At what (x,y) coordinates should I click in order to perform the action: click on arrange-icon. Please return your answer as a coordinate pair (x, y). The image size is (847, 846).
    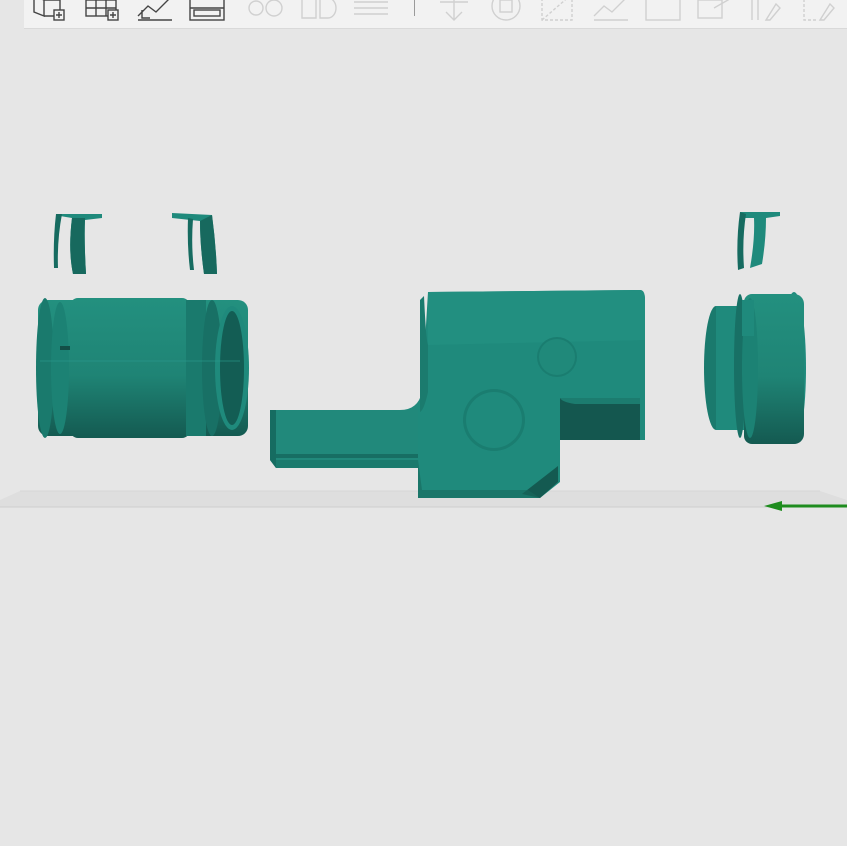
    Looking at the image, I should click on (206, 13).